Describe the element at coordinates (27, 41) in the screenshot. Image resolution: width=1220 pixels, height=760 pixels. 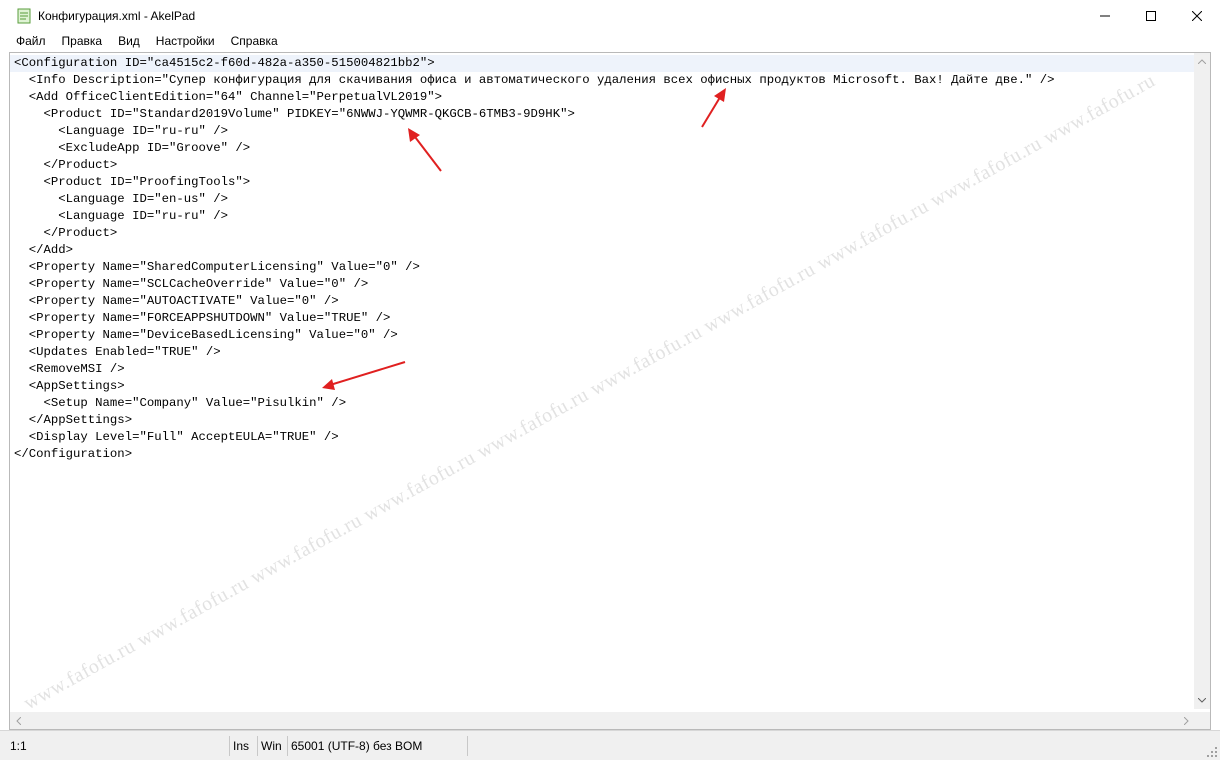
I see `menu-file: Файл` at that location.